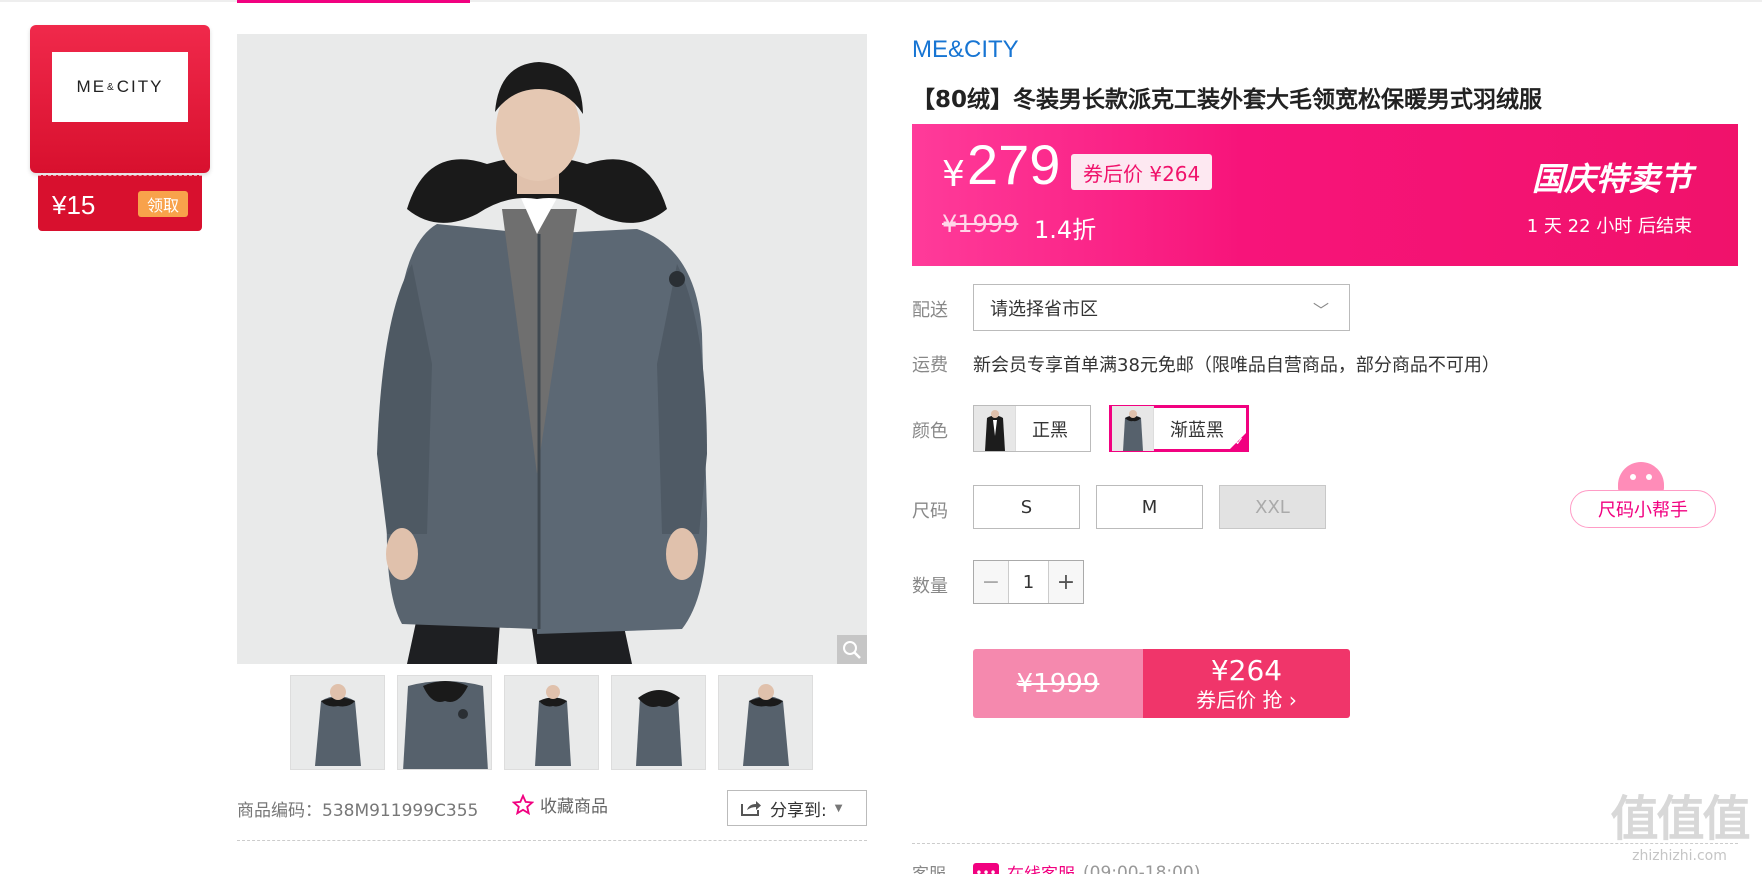 This screenshot has width=1762, height=874. I want to click on after-coupon-price-badge: 券后价 ¥264, so click(1142, 172).